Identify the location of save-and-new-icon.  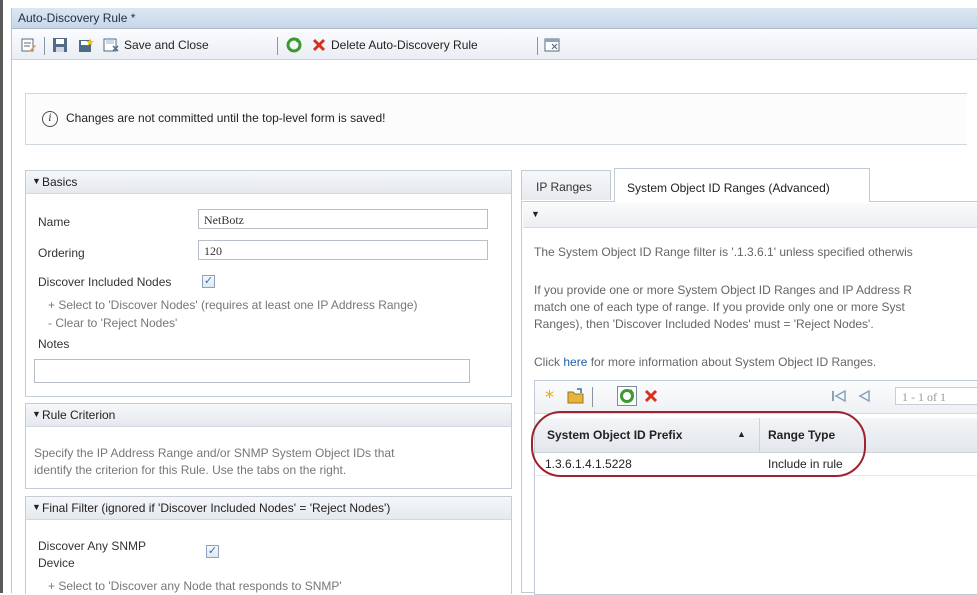
(86, 45).